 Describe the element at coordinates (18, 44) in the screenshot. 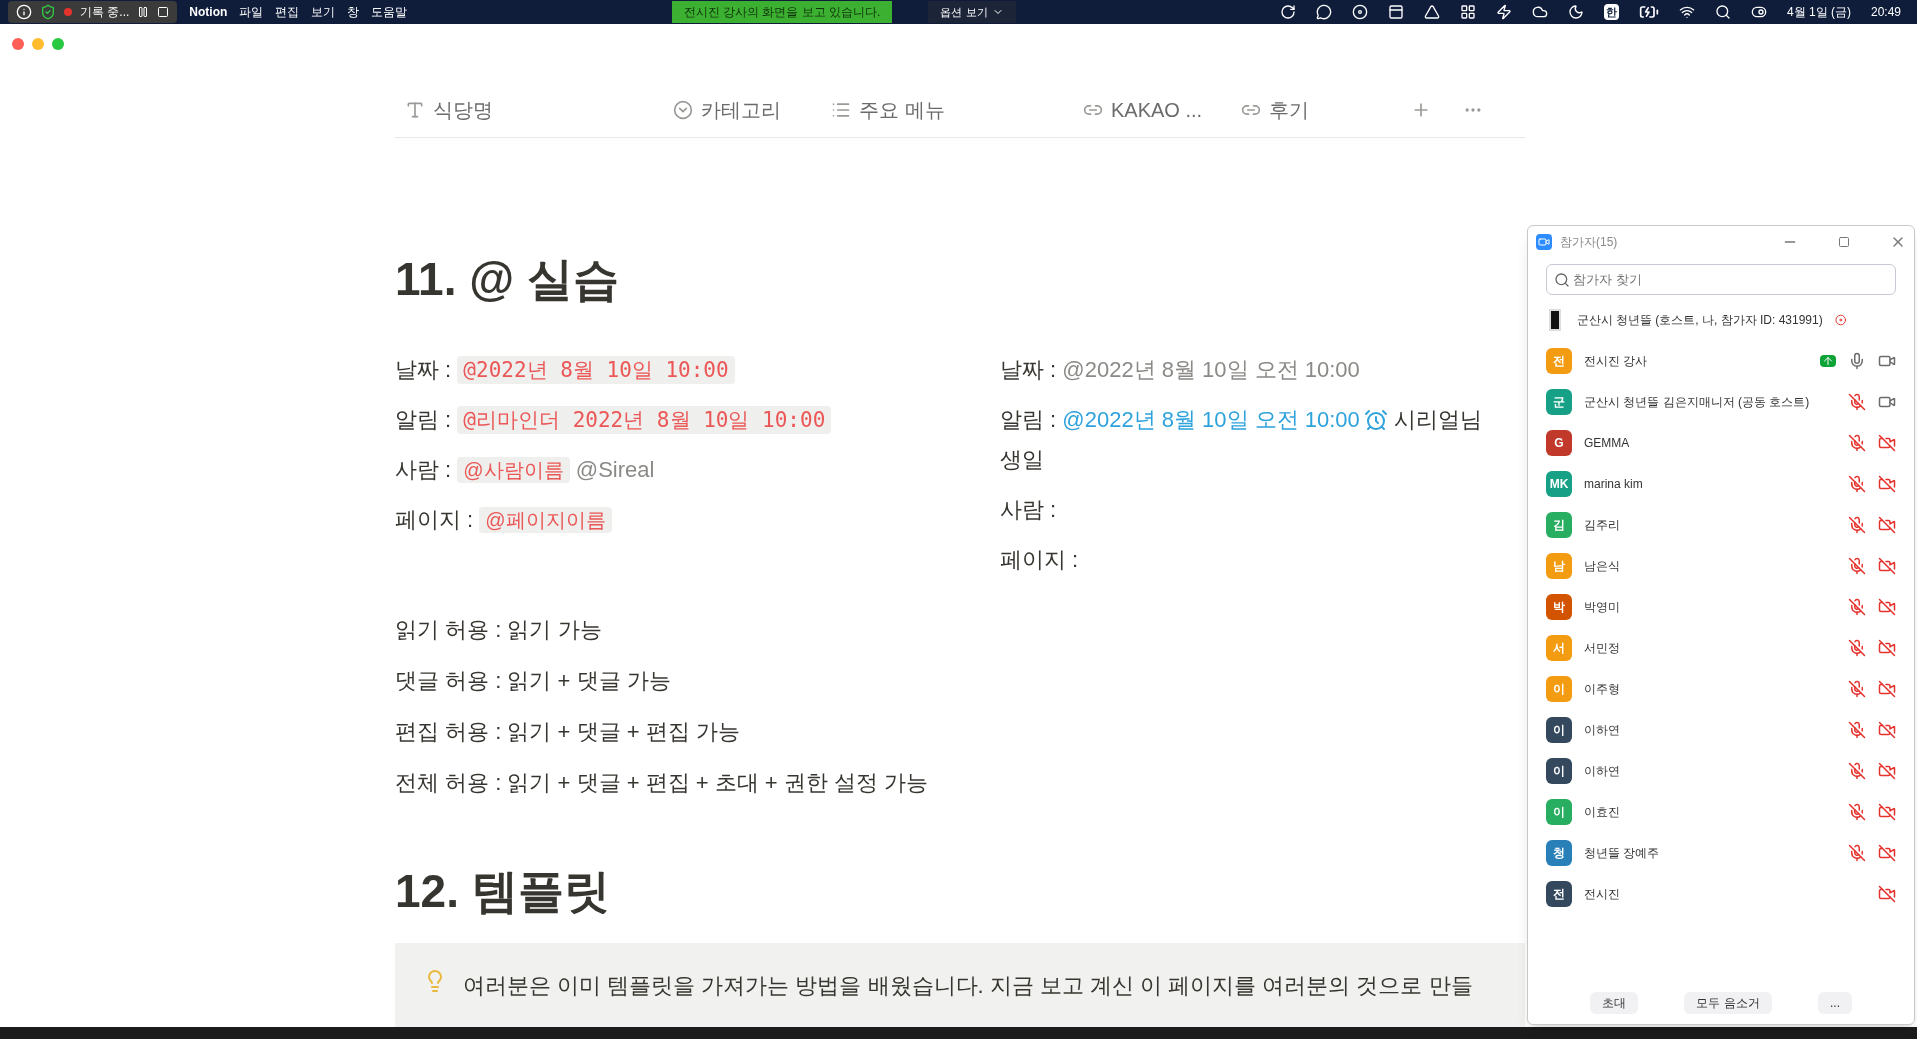

I see `close-window-button` at that location.